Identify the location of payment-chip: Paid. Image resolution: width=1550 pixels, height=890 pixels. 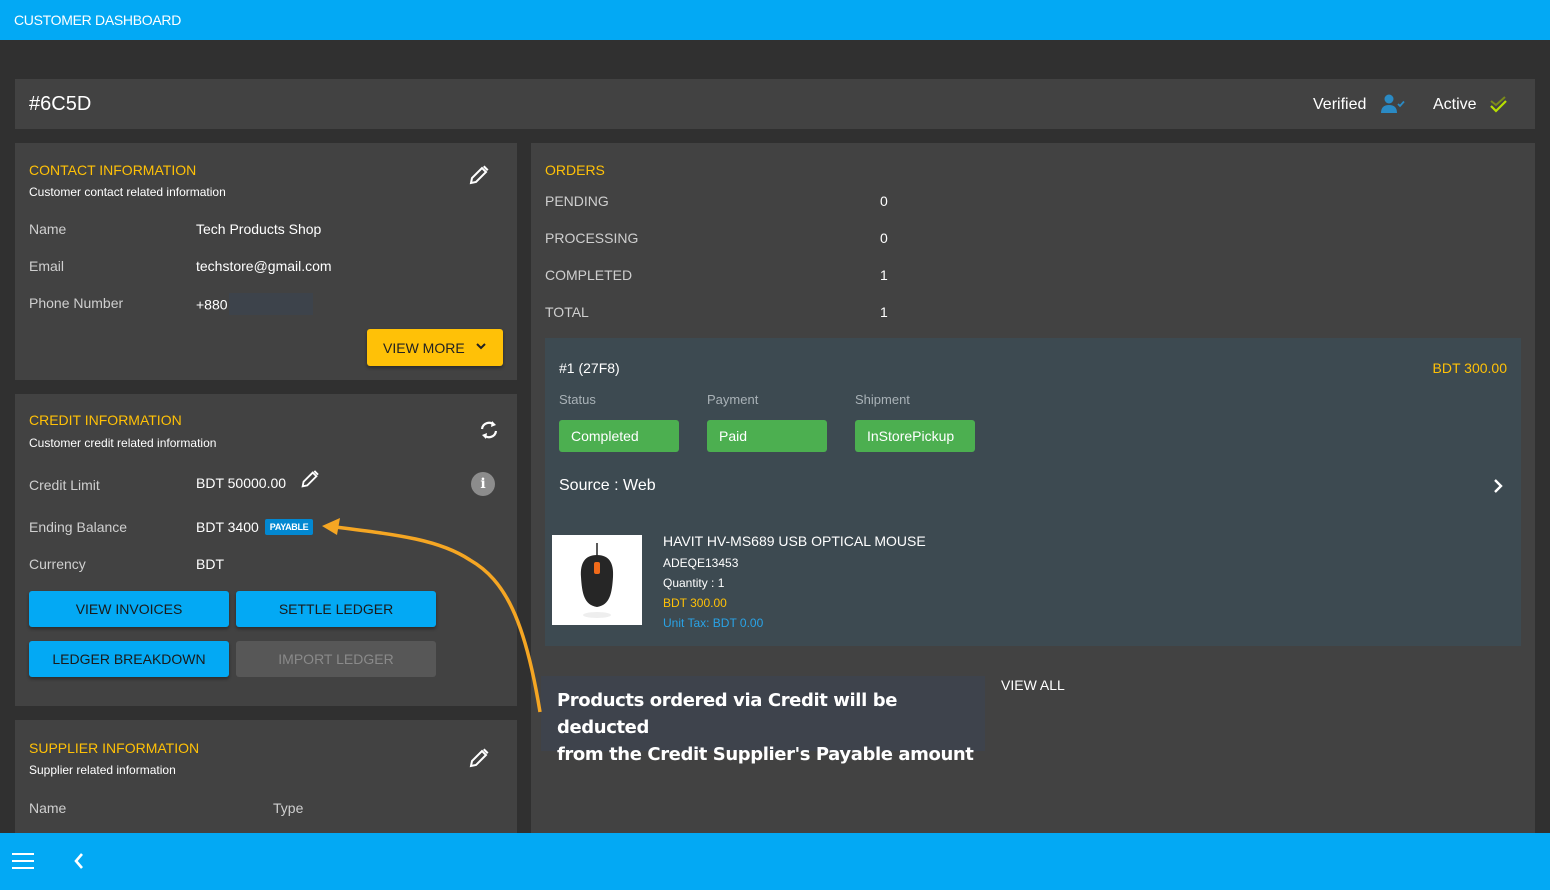
(767, 436).